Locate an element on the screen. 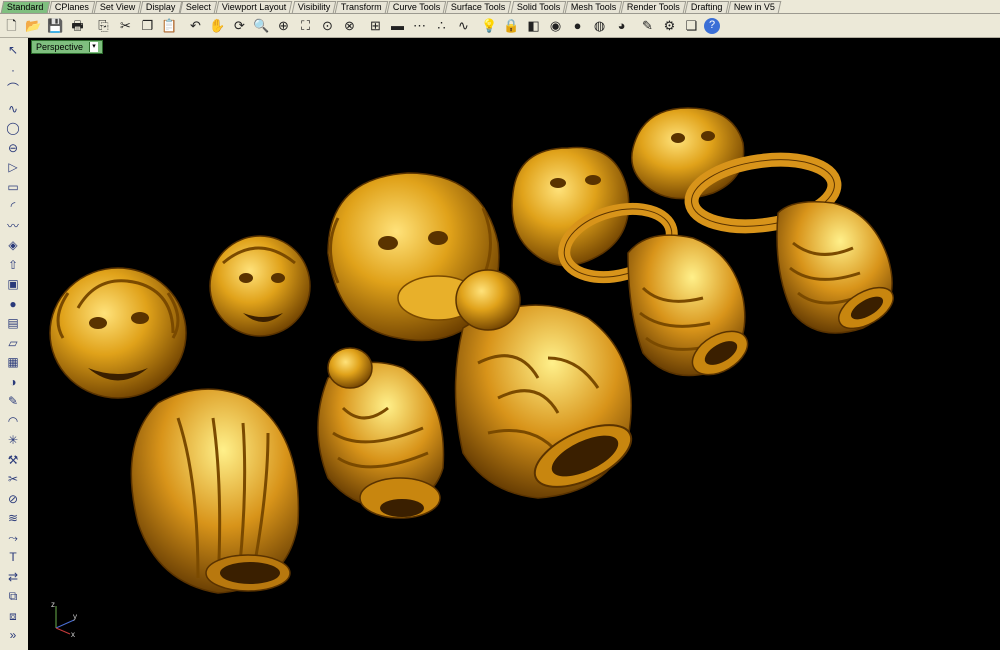  tab-surface-tools: Surface Tools is located at coordinates (478, 7).